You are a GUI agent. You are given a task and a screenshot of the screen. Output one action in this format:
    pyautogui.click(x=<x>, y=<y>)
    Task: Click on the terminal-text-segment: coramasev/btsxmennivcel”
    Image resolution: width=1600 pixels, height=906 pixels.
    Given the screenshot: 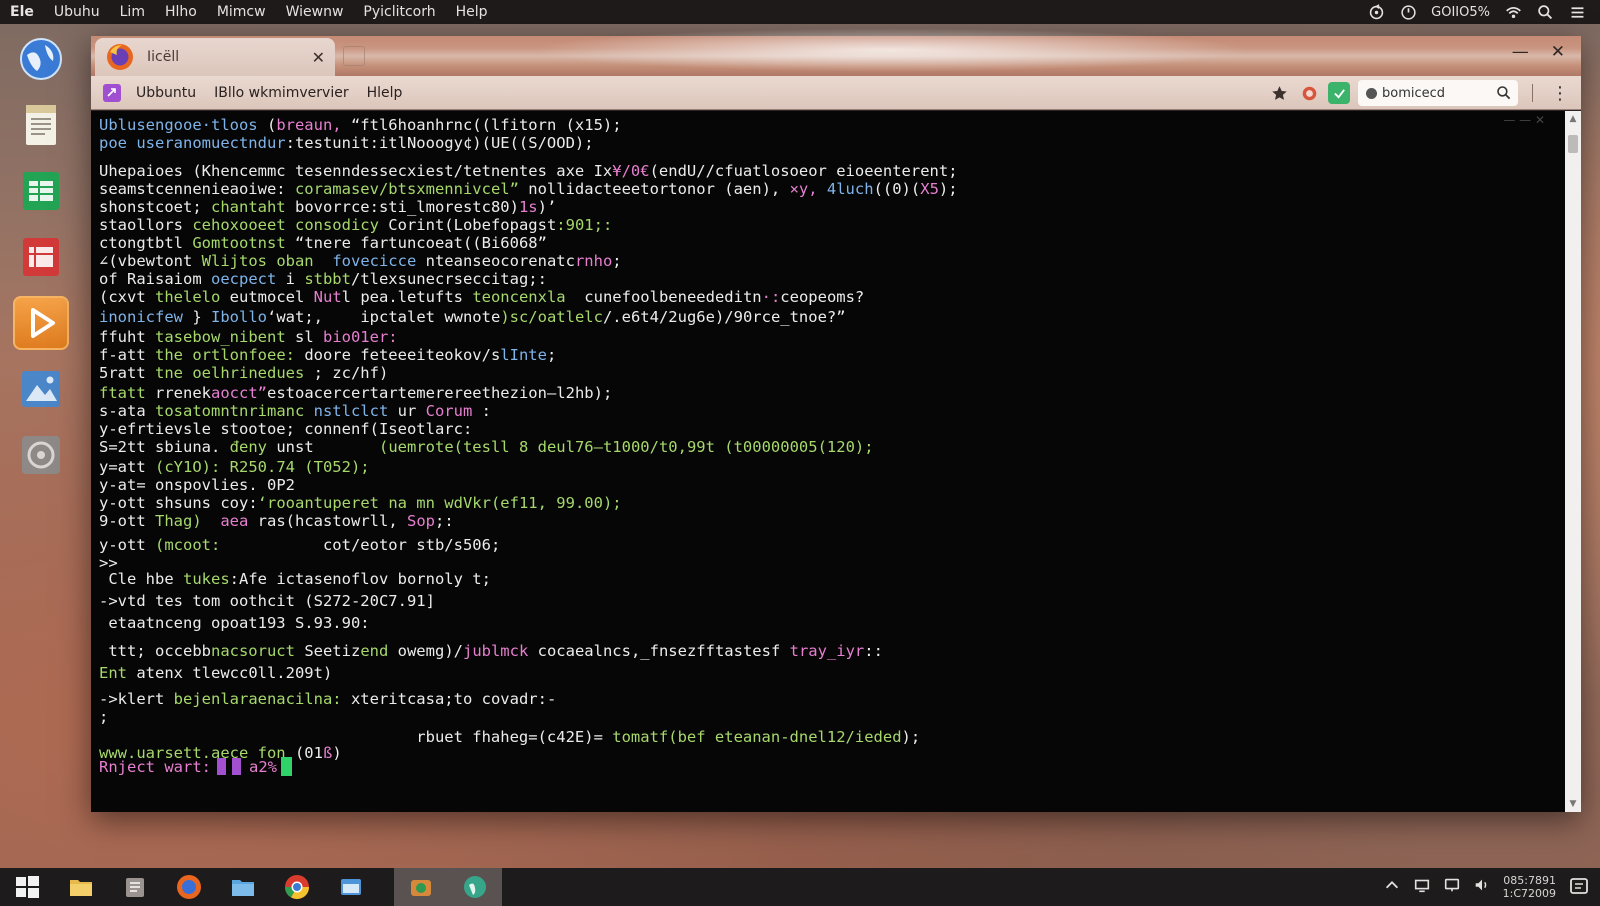 What is the action you would take?
    pyautogui.click(x=402, y=189)
    